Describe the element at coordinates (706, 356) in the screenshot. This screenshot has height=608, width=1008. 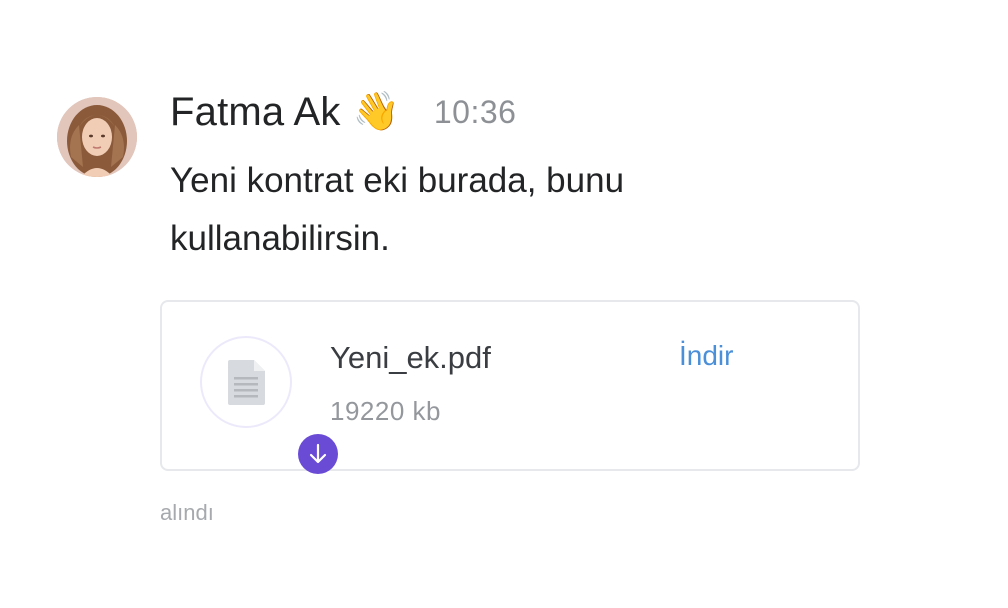
I see `download-link: İndir` at that location.